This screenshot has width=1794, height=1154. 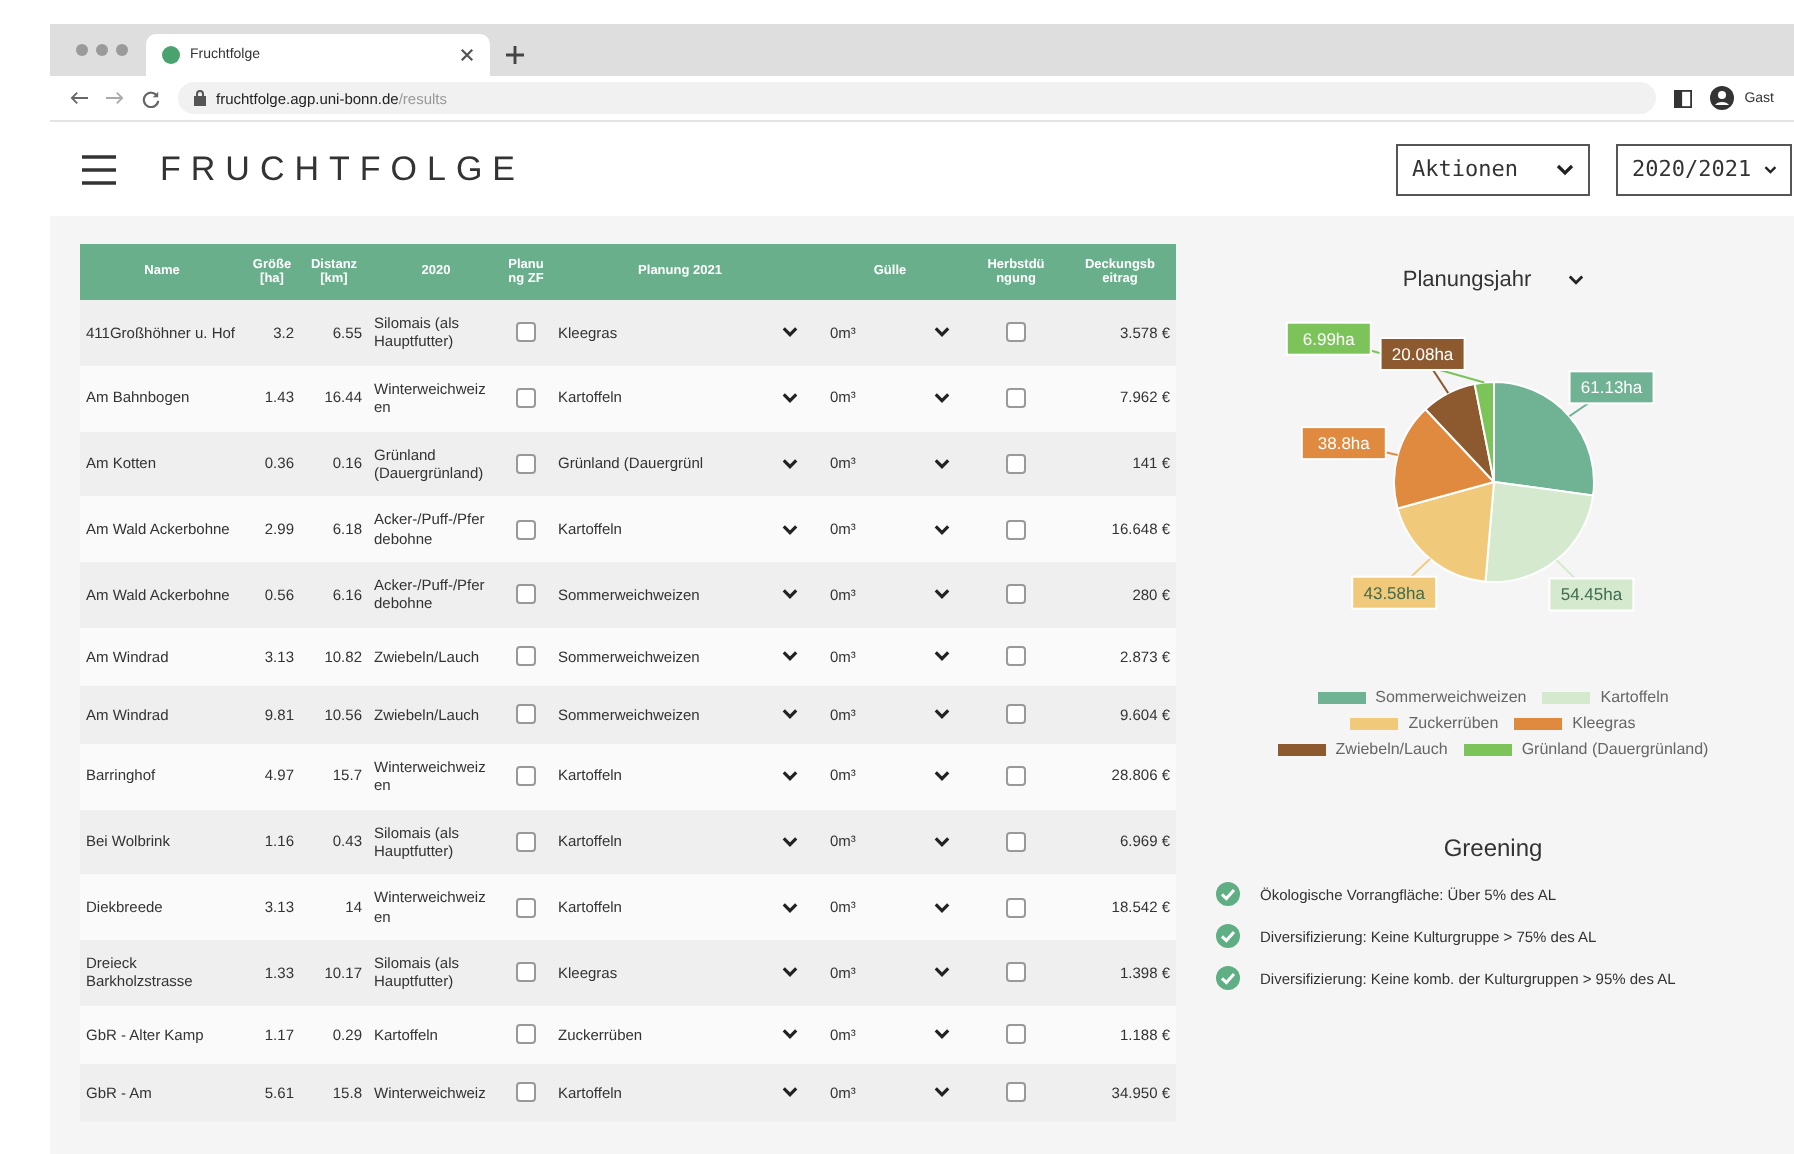 I want to click on legend-label: Zwiebeln/Lauch, so click(x=1391, y=749).